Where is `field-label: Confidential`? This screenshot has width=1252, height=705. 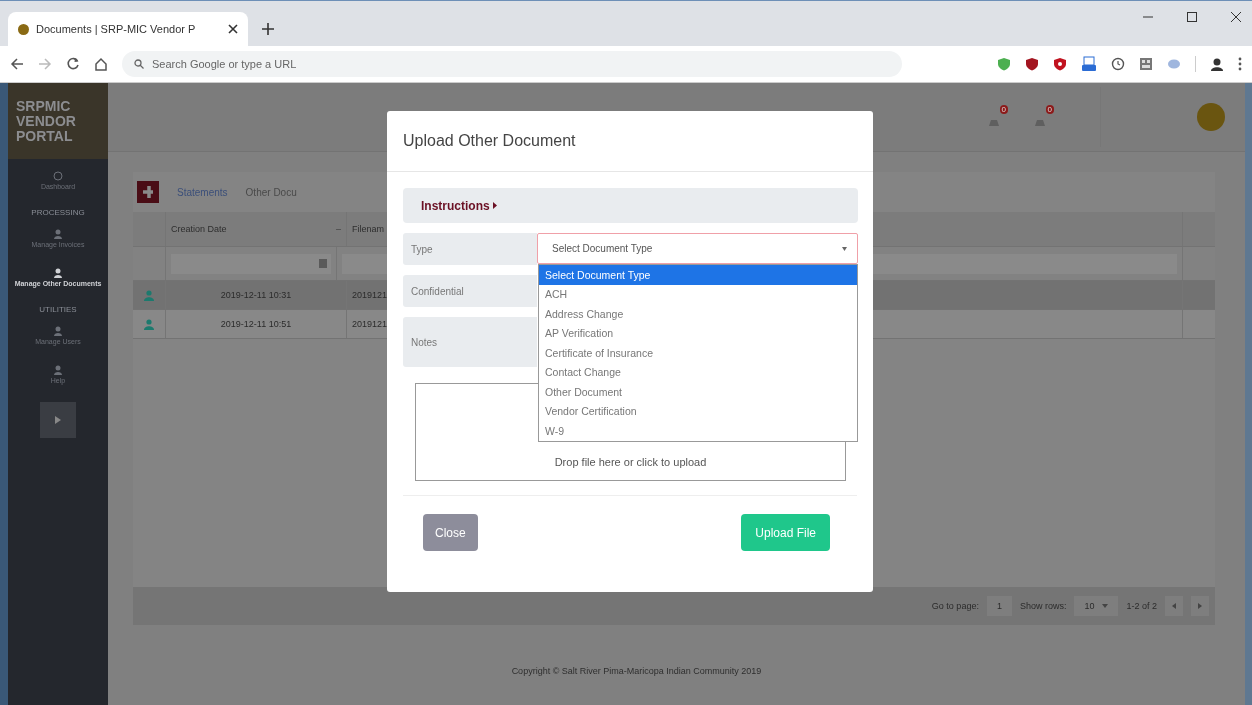
field-label: Confidential is located at coordinates (470, 291).